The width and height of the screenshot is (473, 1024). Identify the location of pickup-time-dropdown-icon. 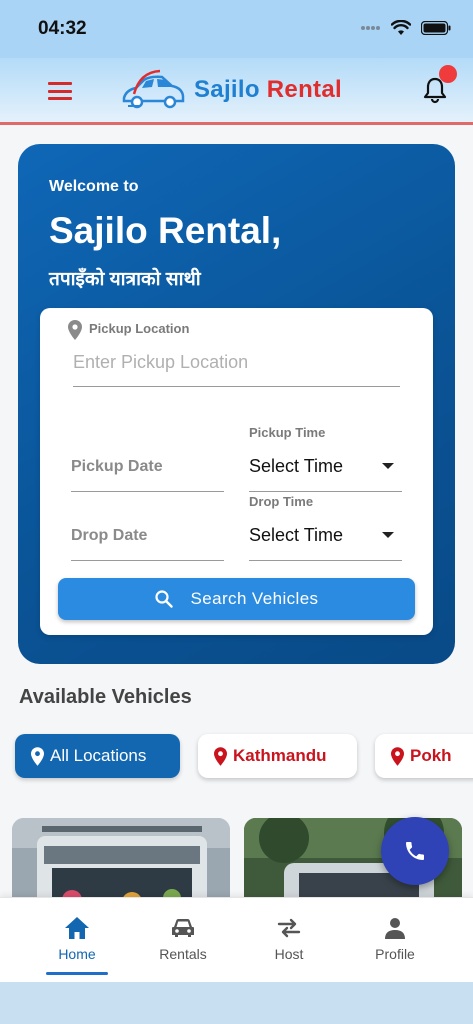
(388, 466).